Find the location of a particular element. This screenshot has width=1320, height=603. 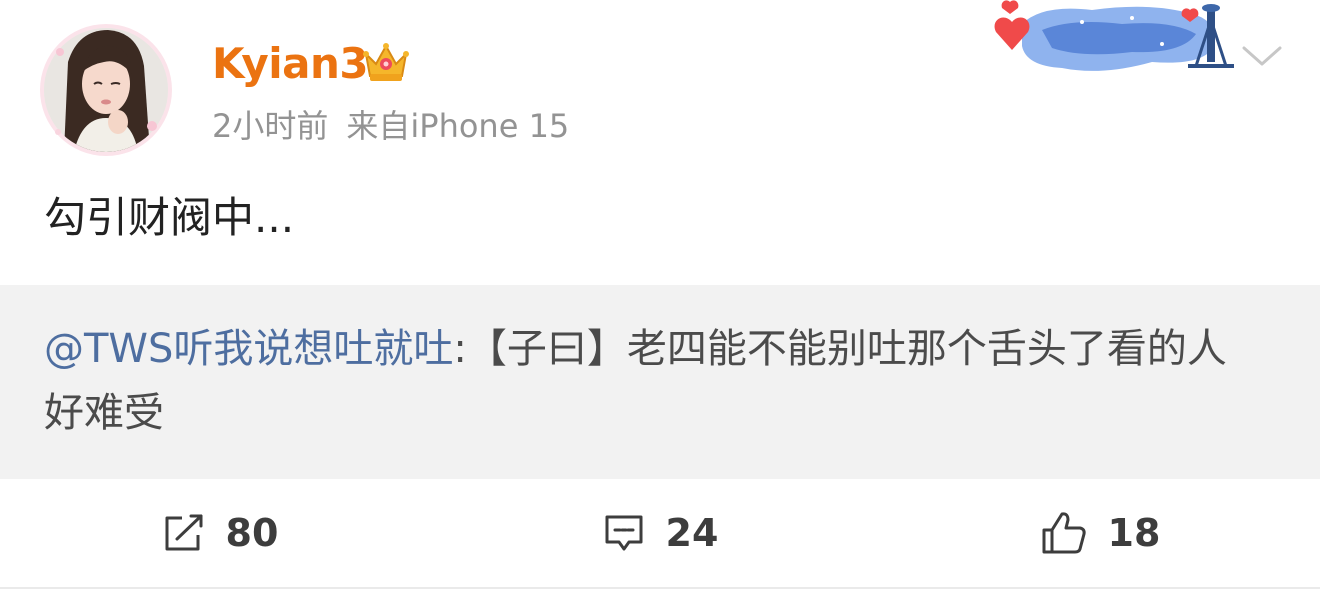

post-meta: 2小时前 来自iPhone 15 is located at coordinates (390, 126).